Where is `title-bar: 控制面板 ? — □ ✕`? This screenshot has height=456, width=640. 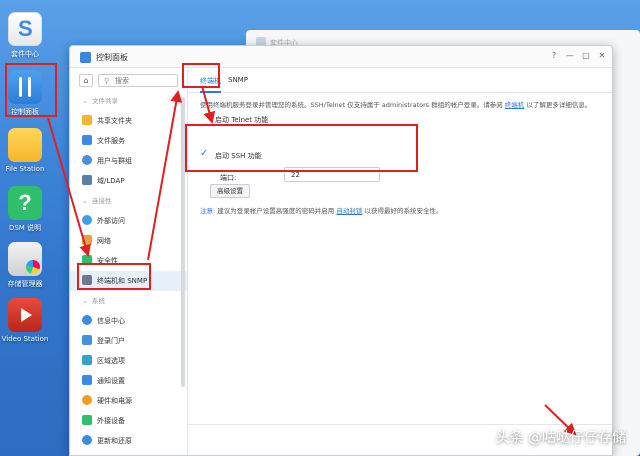 title-bar: 控制面板 ? — □ ✕ is located at coordinates (341, 57).